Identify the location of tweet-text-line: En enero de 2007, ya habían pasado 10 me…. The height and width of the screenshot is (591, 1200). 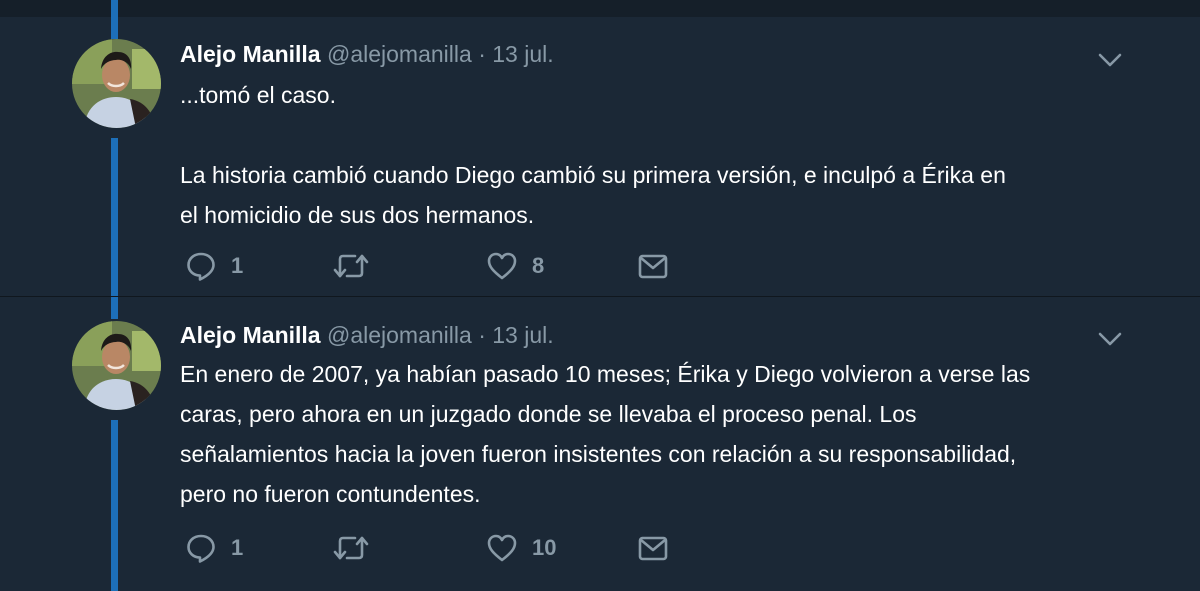
(605, 374).